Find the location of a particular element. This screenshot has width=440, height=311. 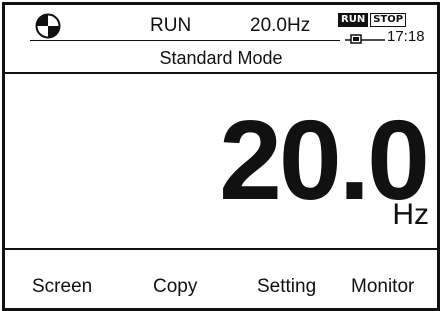

clock-text: 17:18 is located at coordinates (406, 36).